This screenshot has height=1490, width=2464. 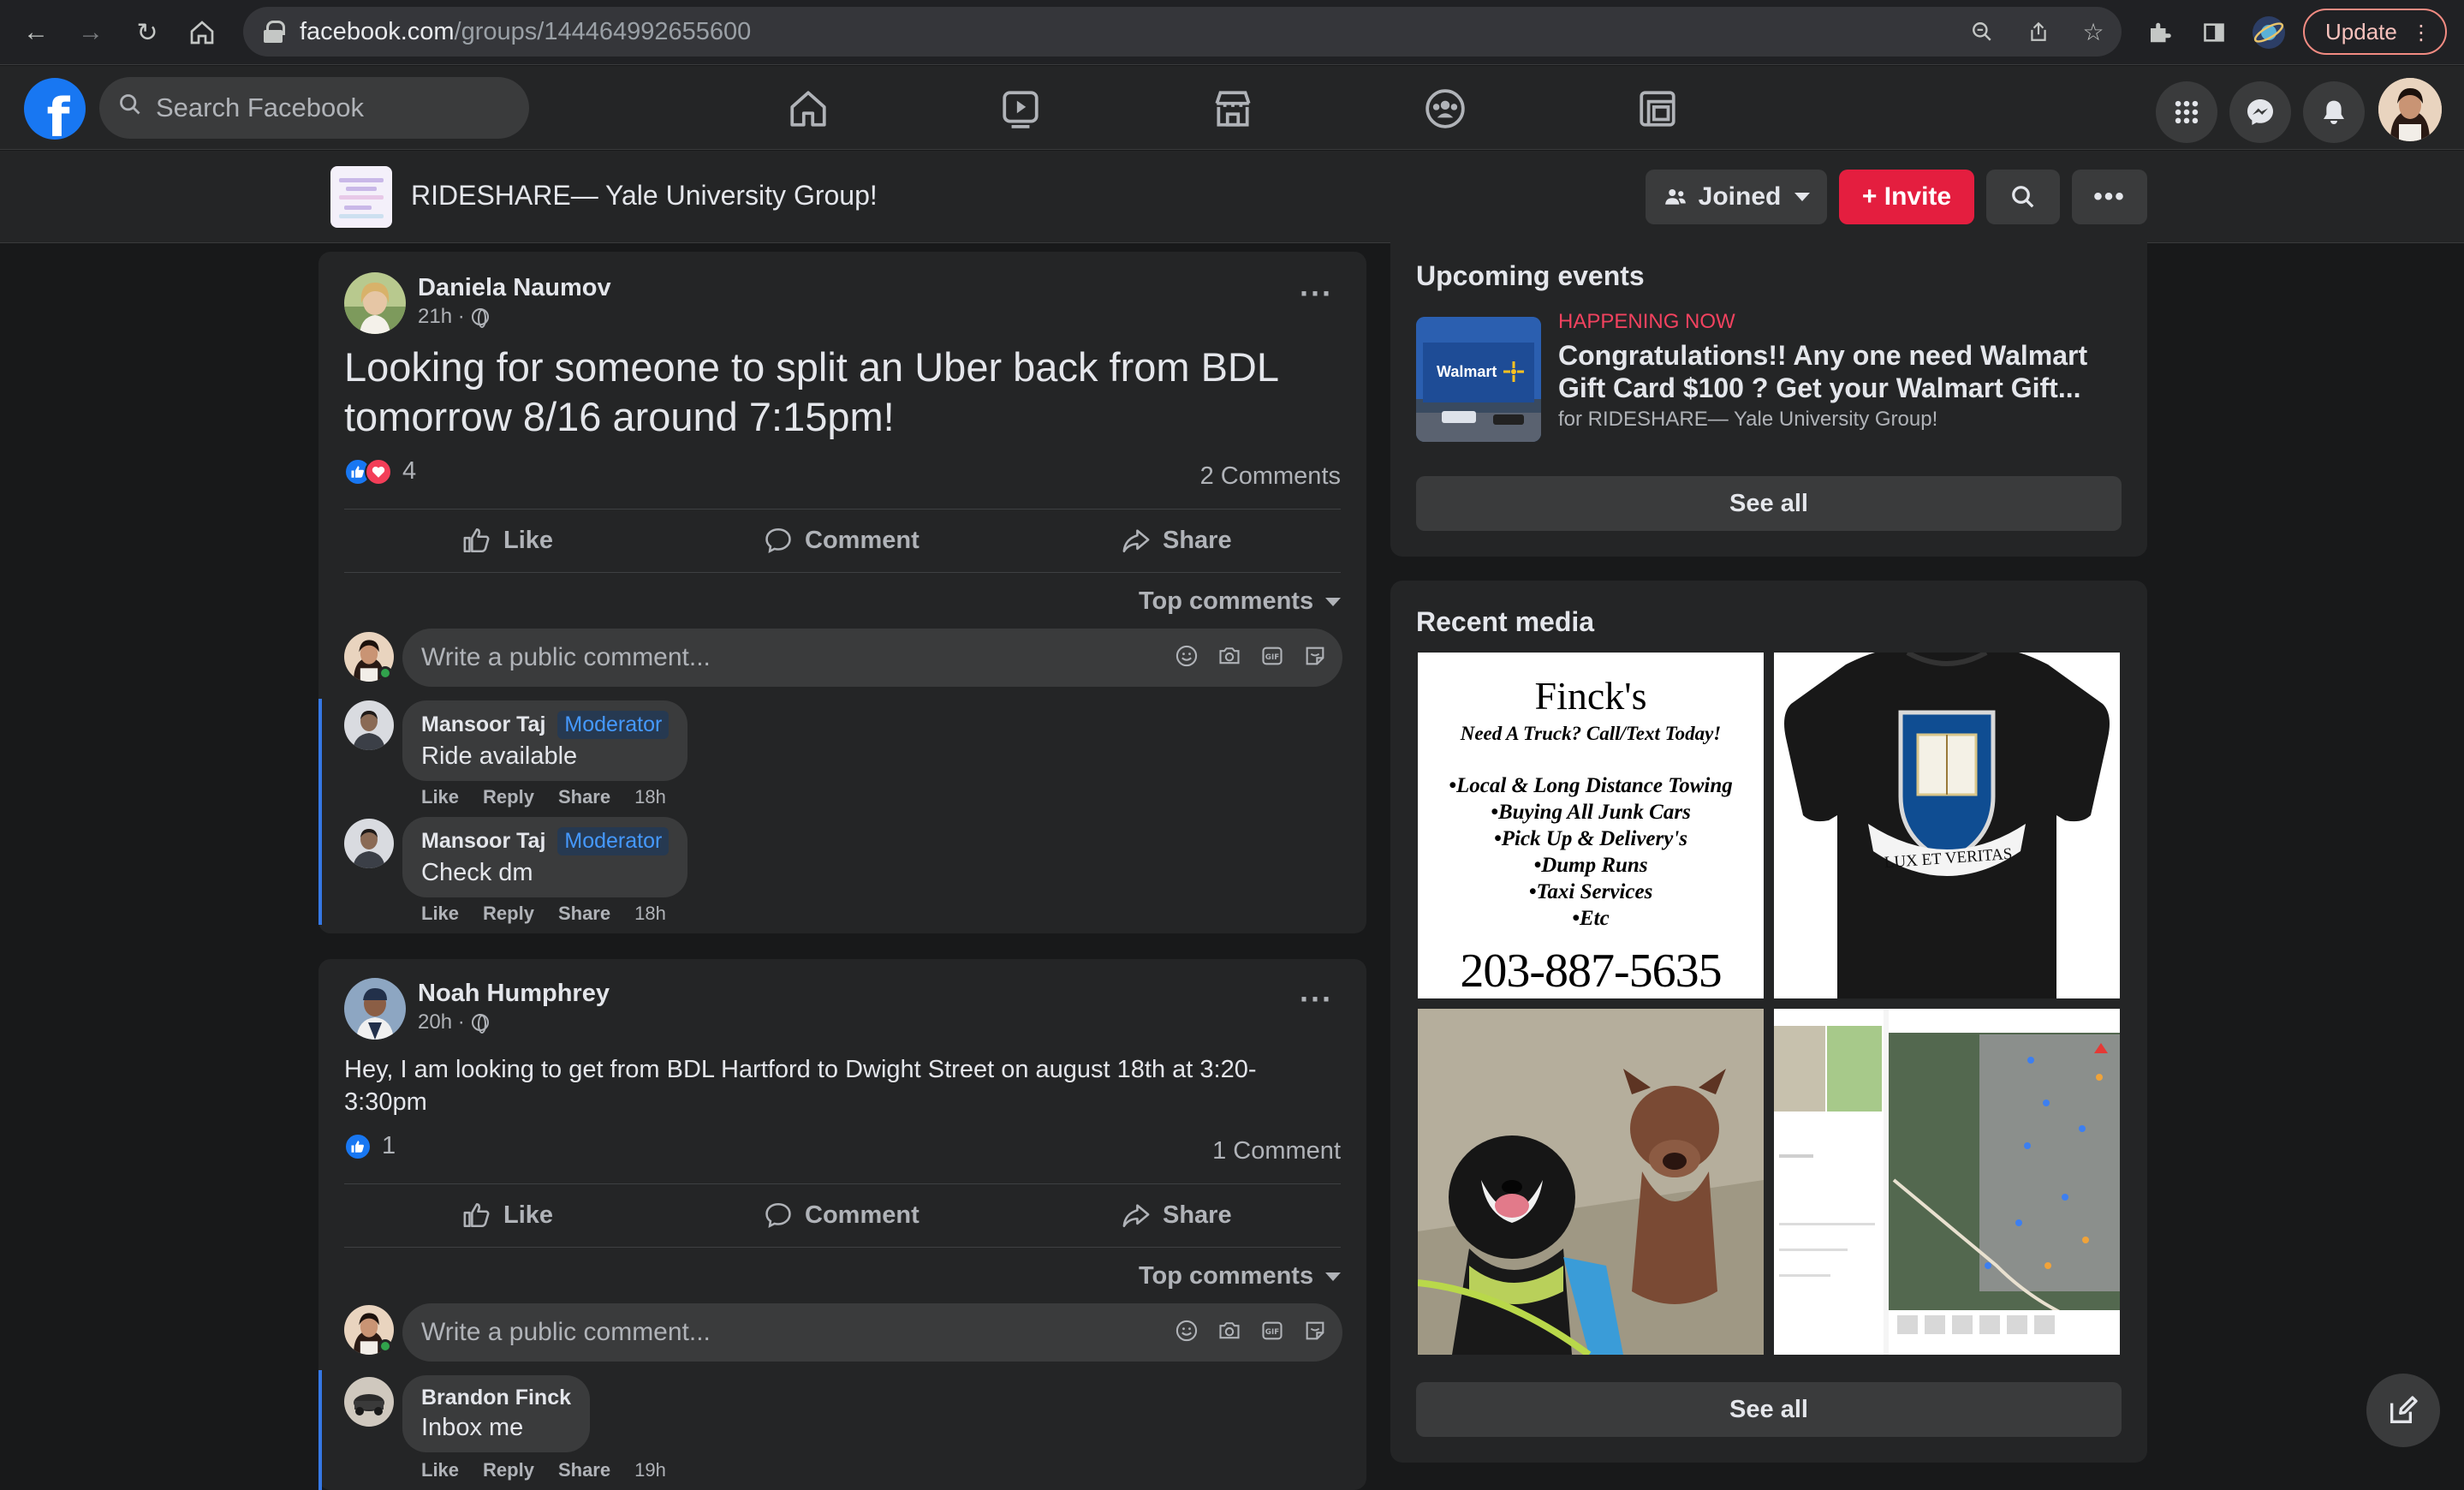 What do you see at coordinates (1658, 108) in the screenshot?
I see `nav-gaming-icon` at bounding box center [1658, 108].